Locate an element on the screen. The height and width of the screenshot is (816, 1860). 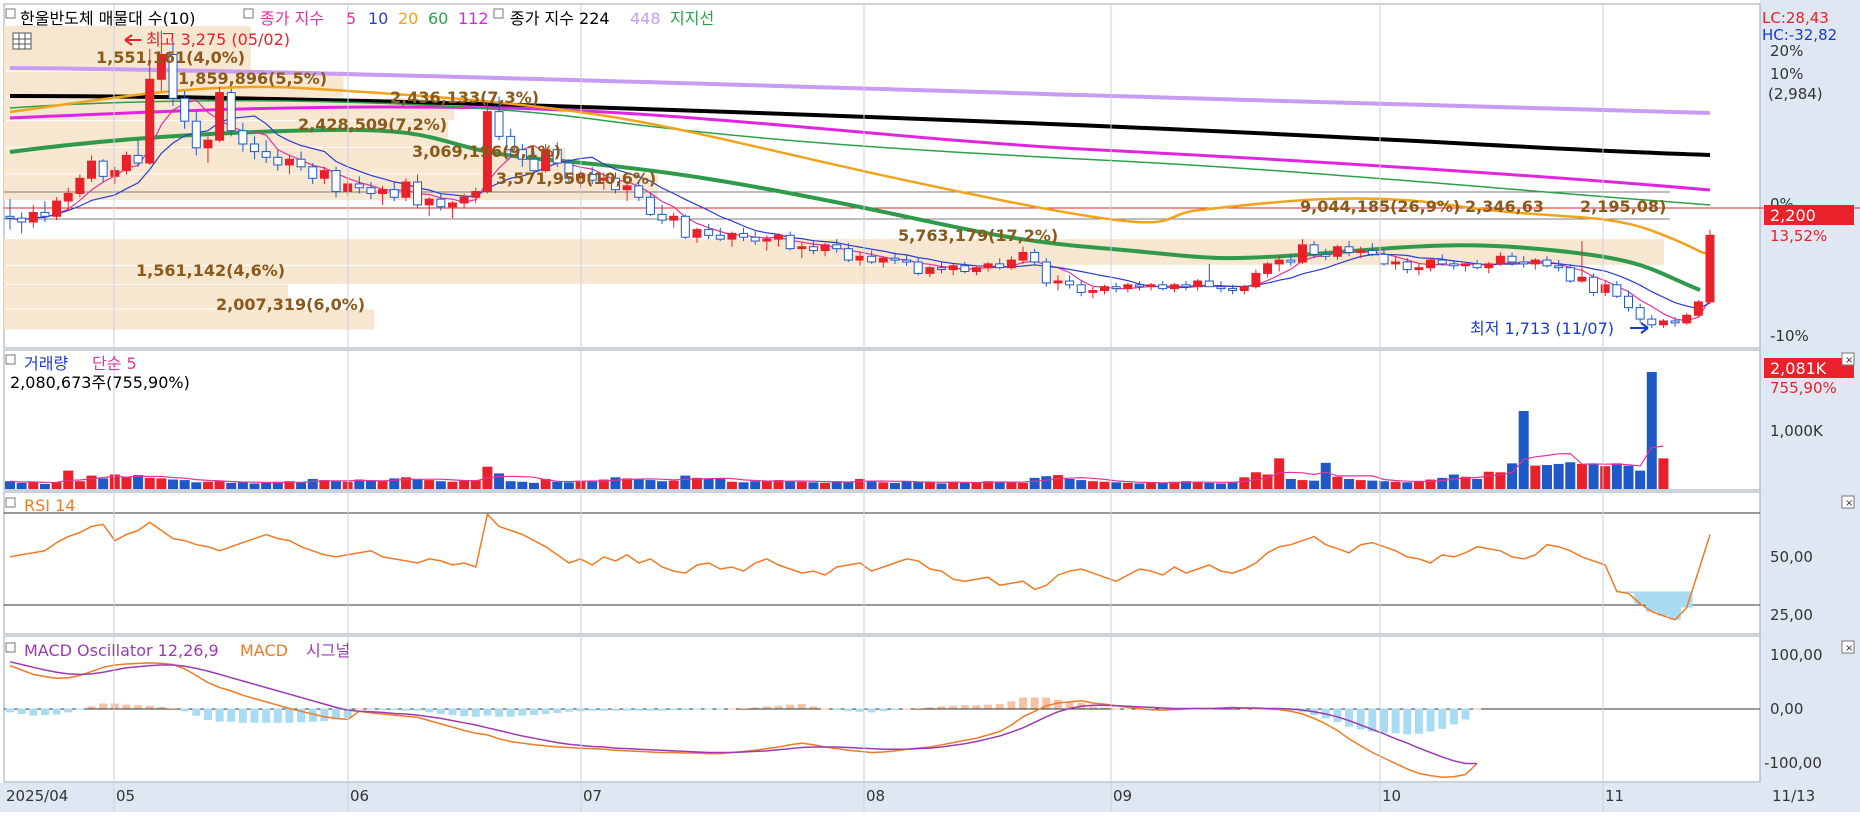
legend-ma20: 20 is located at coordinates (408, 18).